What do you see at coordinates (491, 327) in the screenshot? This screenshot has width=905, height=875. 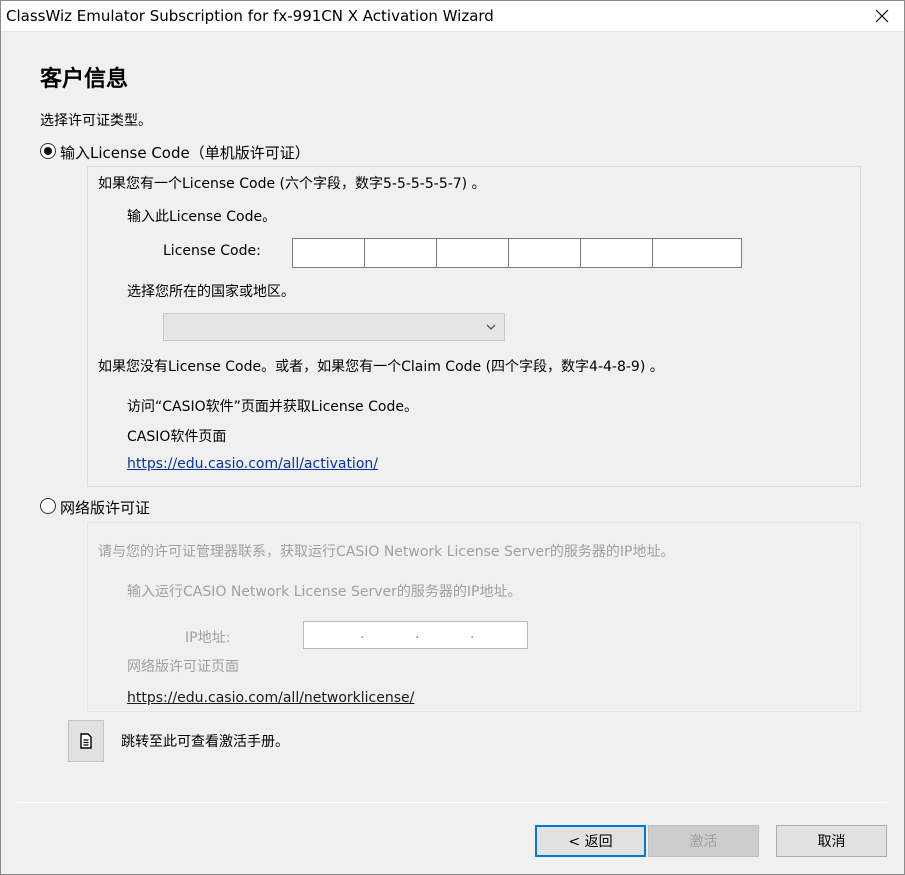 I see `chevron-down-icon` at bounding box center [491, 327].